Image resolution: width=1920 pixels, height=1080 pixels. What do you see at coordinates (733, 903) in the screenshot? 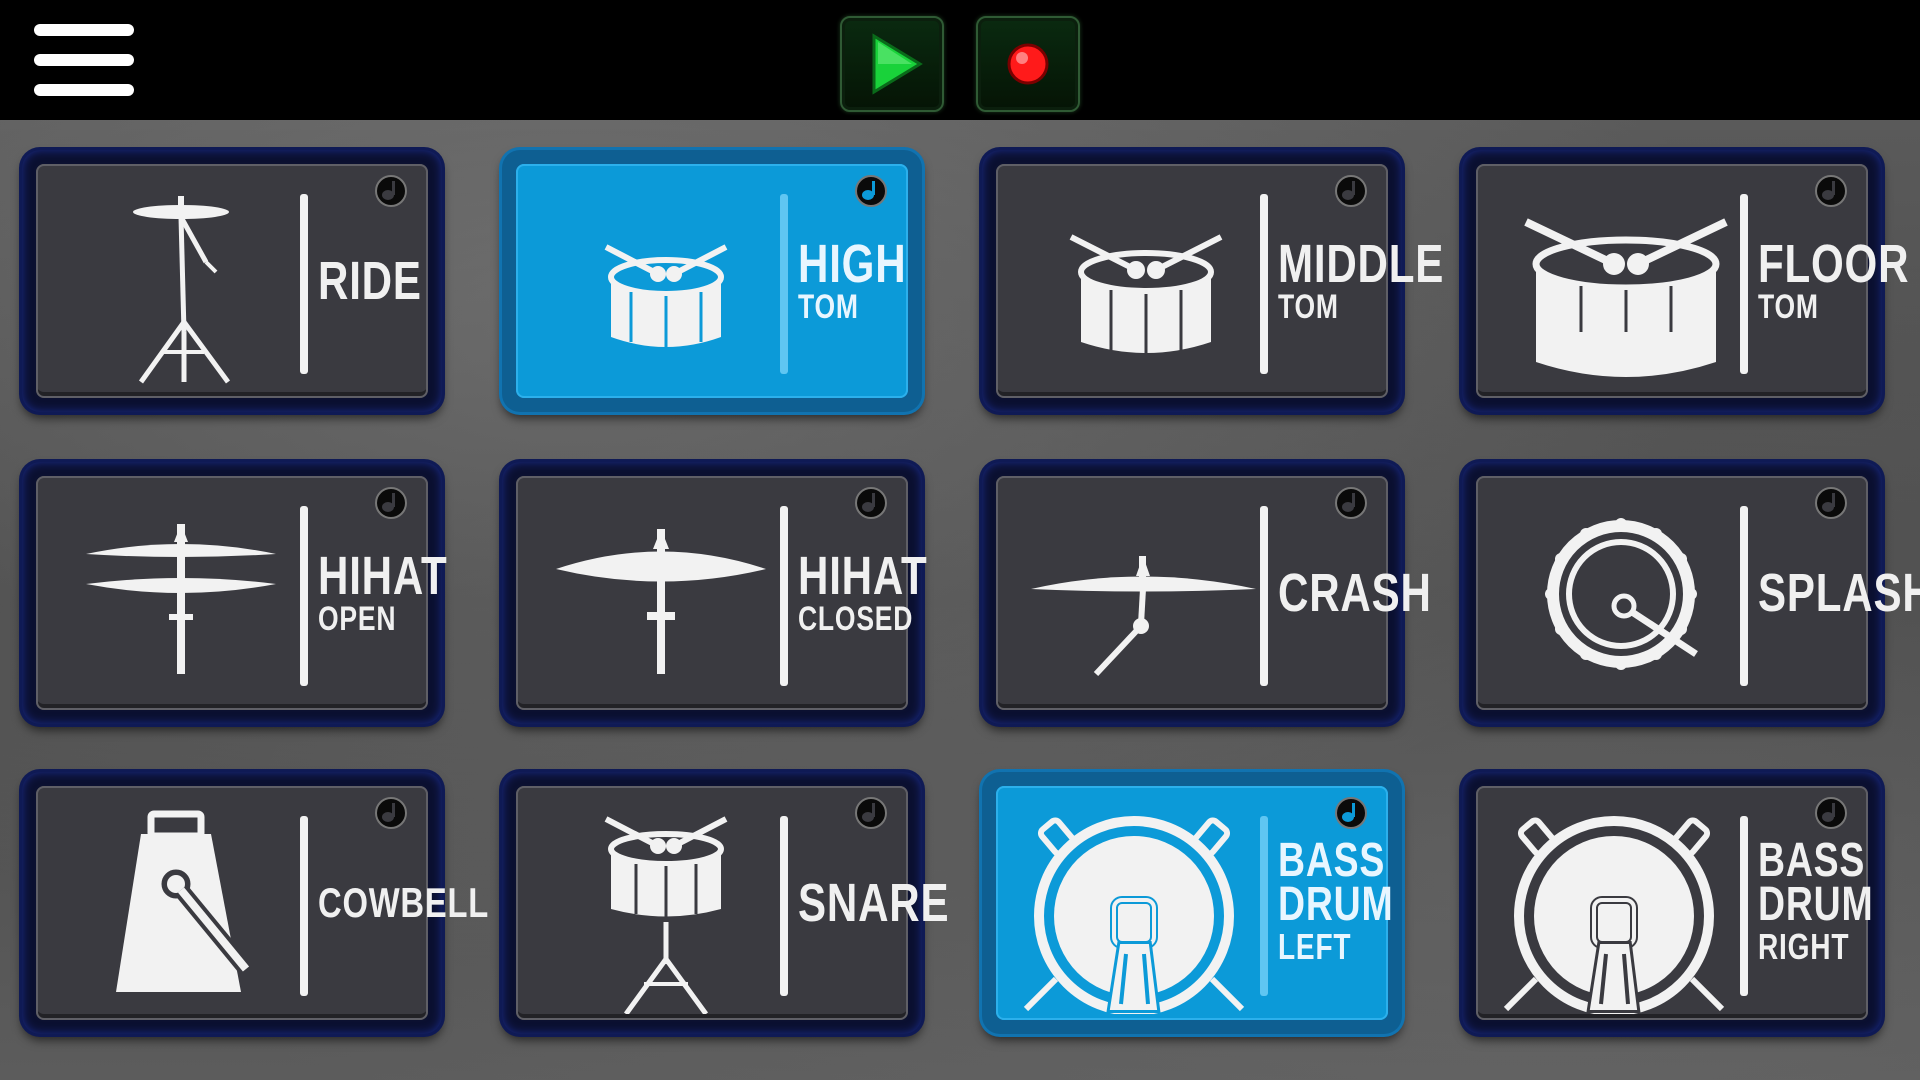
I see `pad-face: SNARE` at bounding box center [733, 903].